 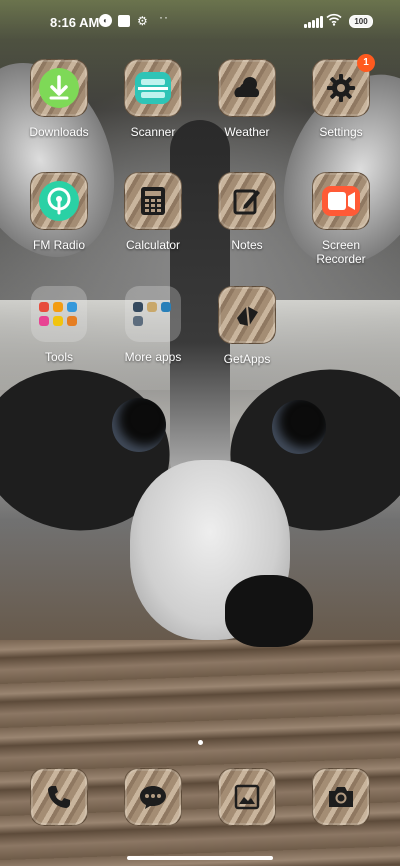 What do you see at coordinates (164, 17) in the screenshot?
I see `more-notifications-icon: ··` at bounding box center [164, 17].